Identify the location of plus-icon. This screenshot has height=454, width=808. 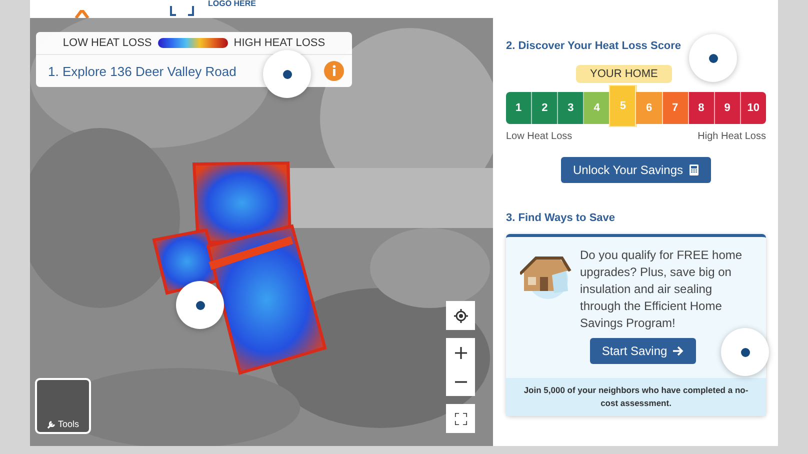
(460, 352).